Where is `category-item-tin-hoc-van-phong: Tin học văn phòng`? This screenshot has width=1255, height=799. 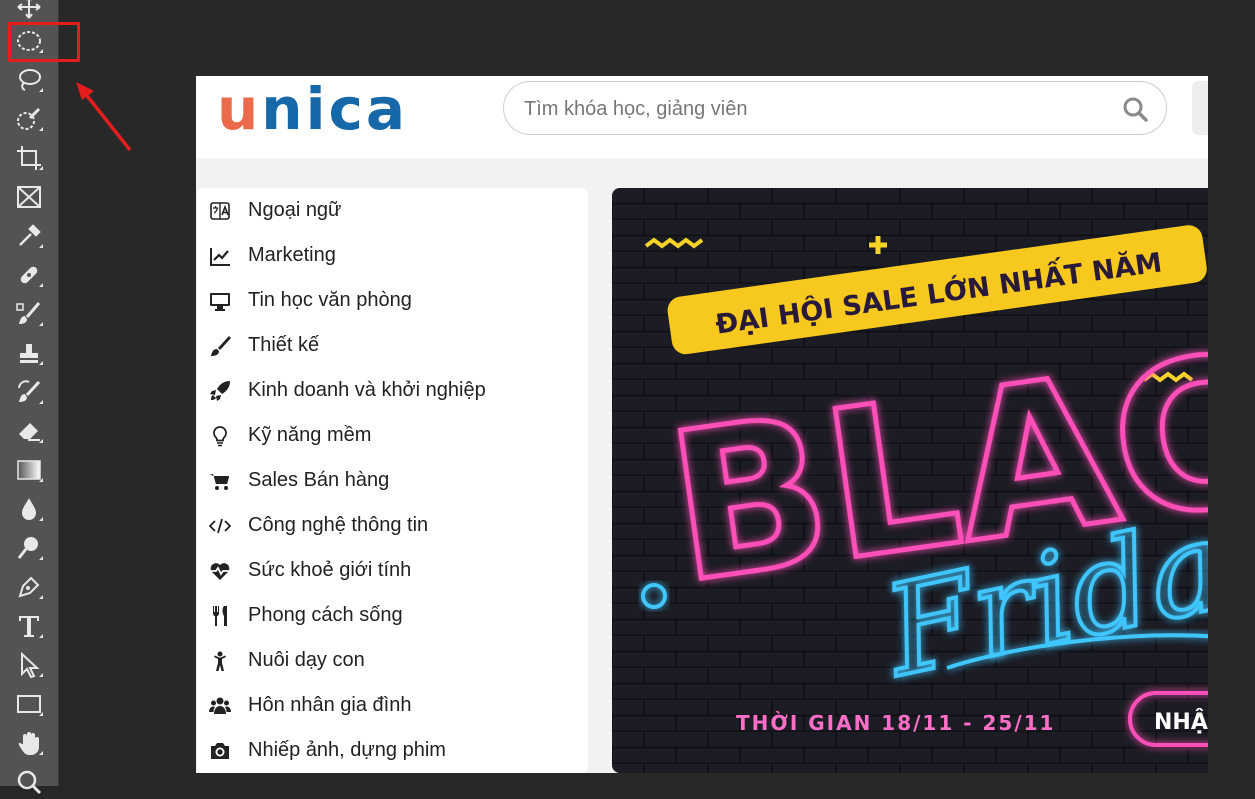 category-item-tin-hoc-van-phong: Tin học văn phòng is located at coordinates (394, 300).